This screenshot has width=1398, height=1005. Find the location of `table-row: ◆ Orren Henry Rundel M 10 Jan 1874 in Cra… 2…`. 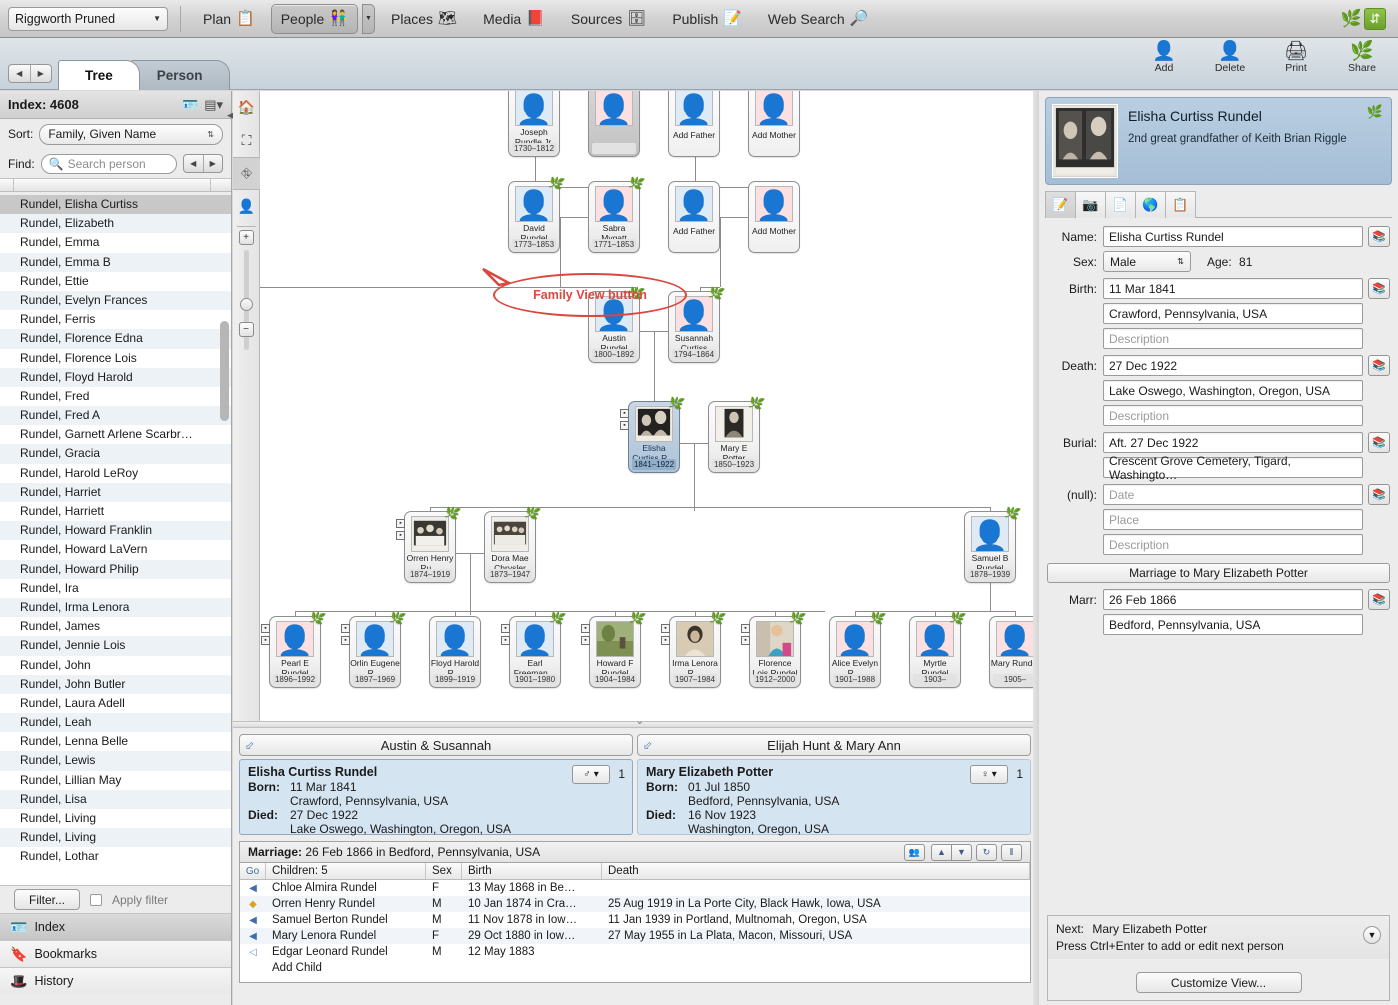

table-row: ◆ Orren Henry Rundel M 10 Jan 1874 in Cra… 2… is located at coordinates (635, 904).